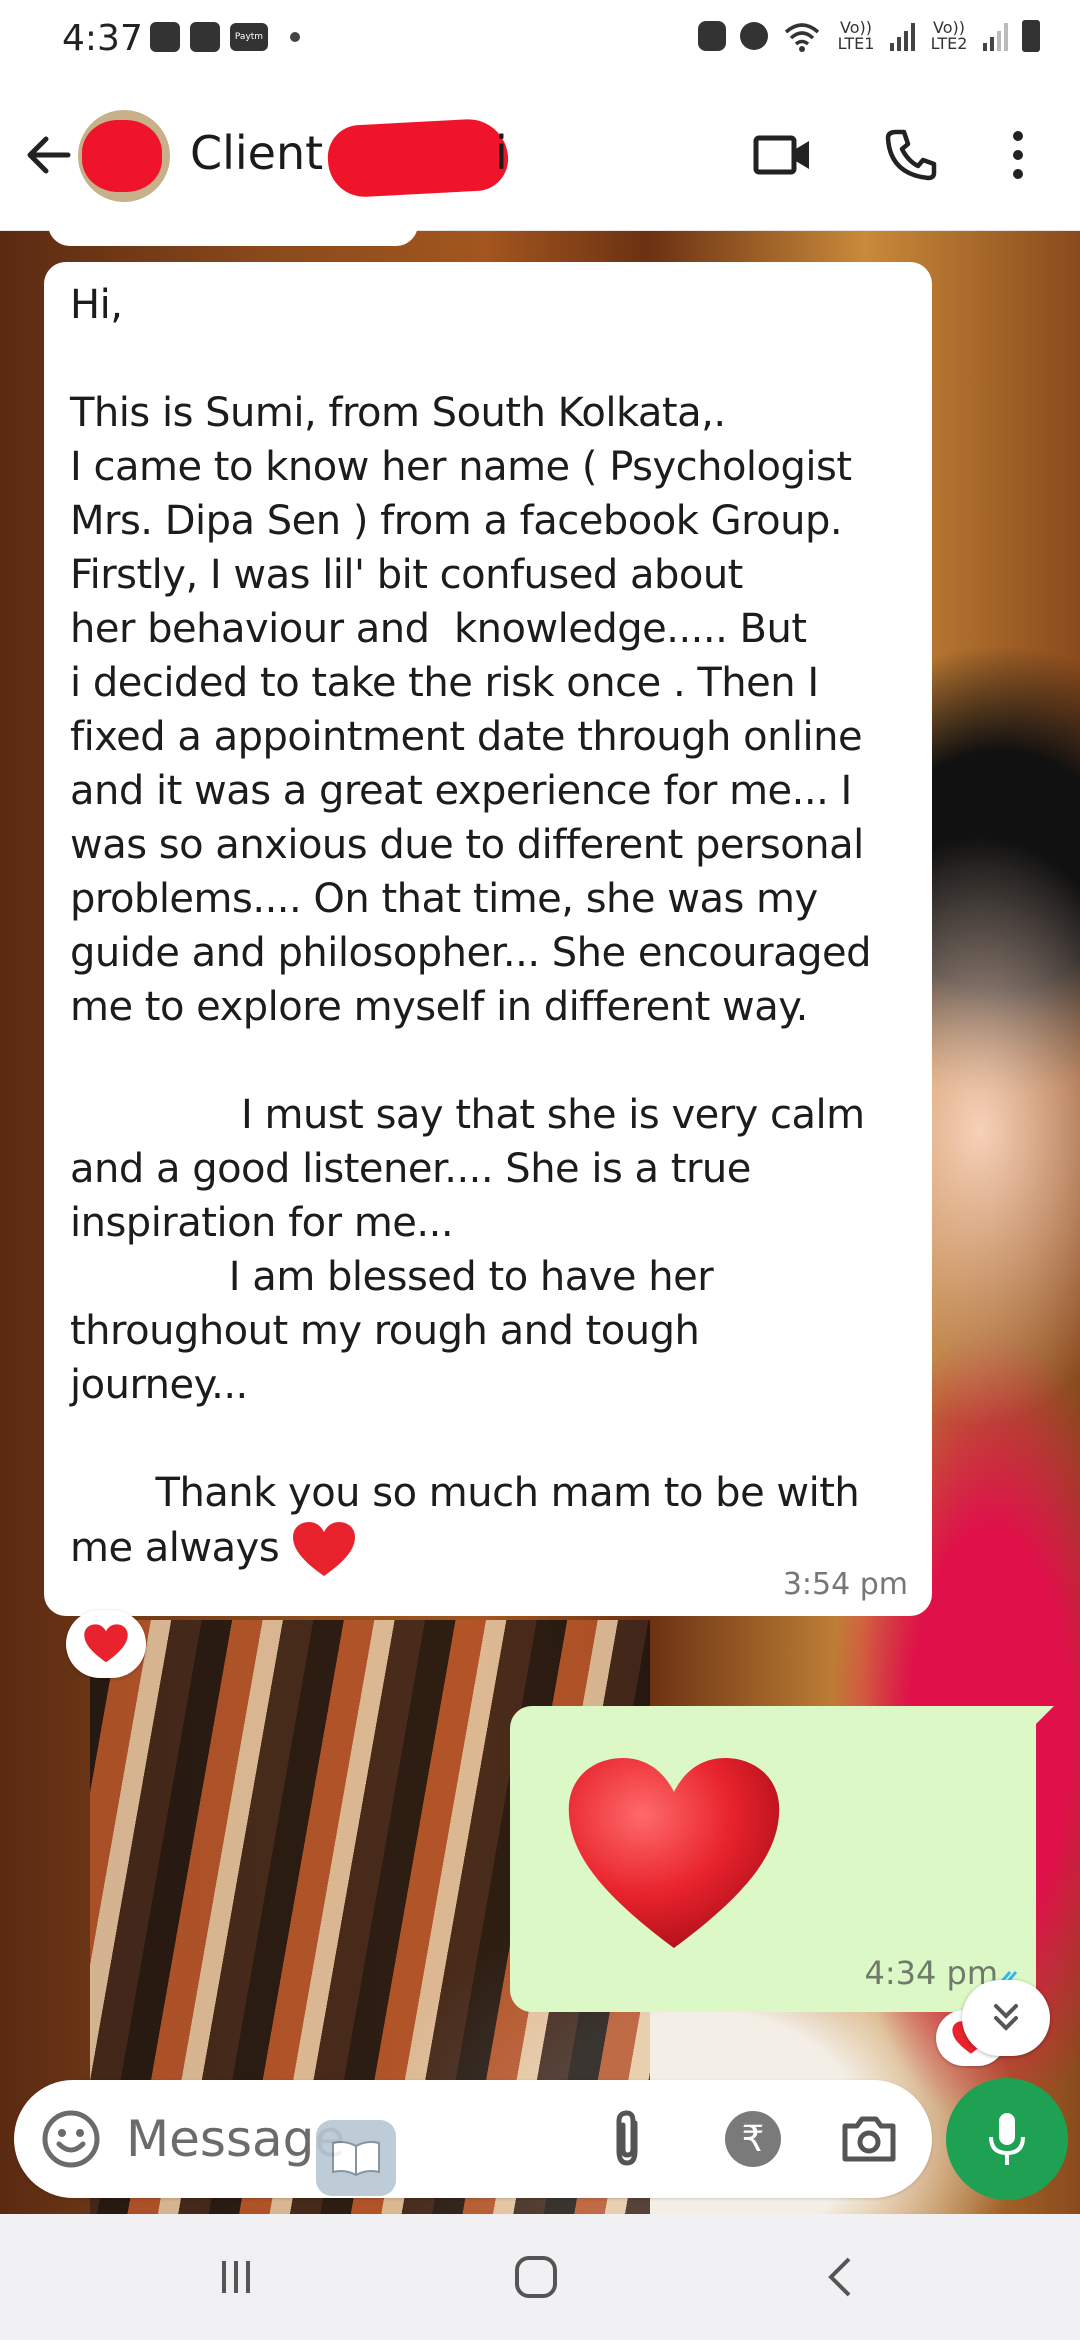 This screenshot has width=1080, height=2340. Describe the element at coordinates (856, 35) in the screenshot. I see `sim1-label: Vo)) LTE1` at that location.